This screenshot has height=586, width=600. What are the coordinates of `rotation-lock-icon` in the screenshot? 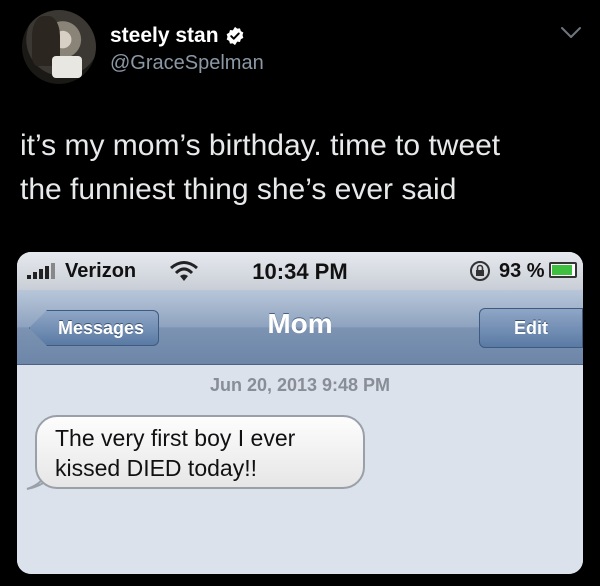 It's located at (480, 271).